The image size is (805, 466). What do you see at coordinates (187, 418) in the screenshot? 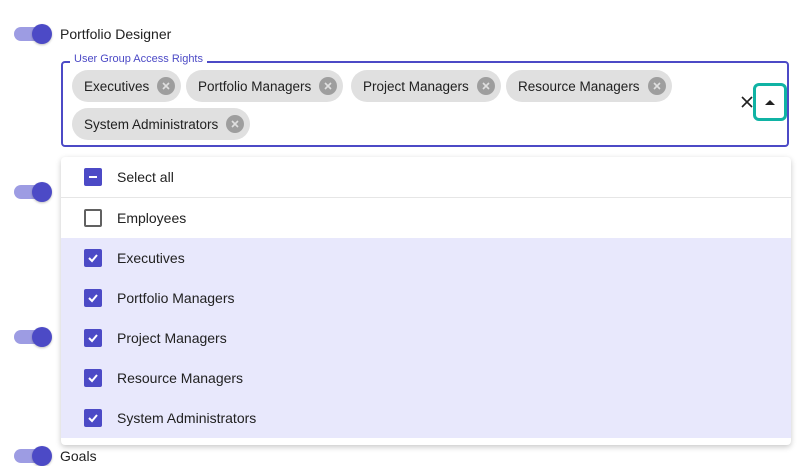
I see `option-label: System Administrators` at bounding box center [187, 418].